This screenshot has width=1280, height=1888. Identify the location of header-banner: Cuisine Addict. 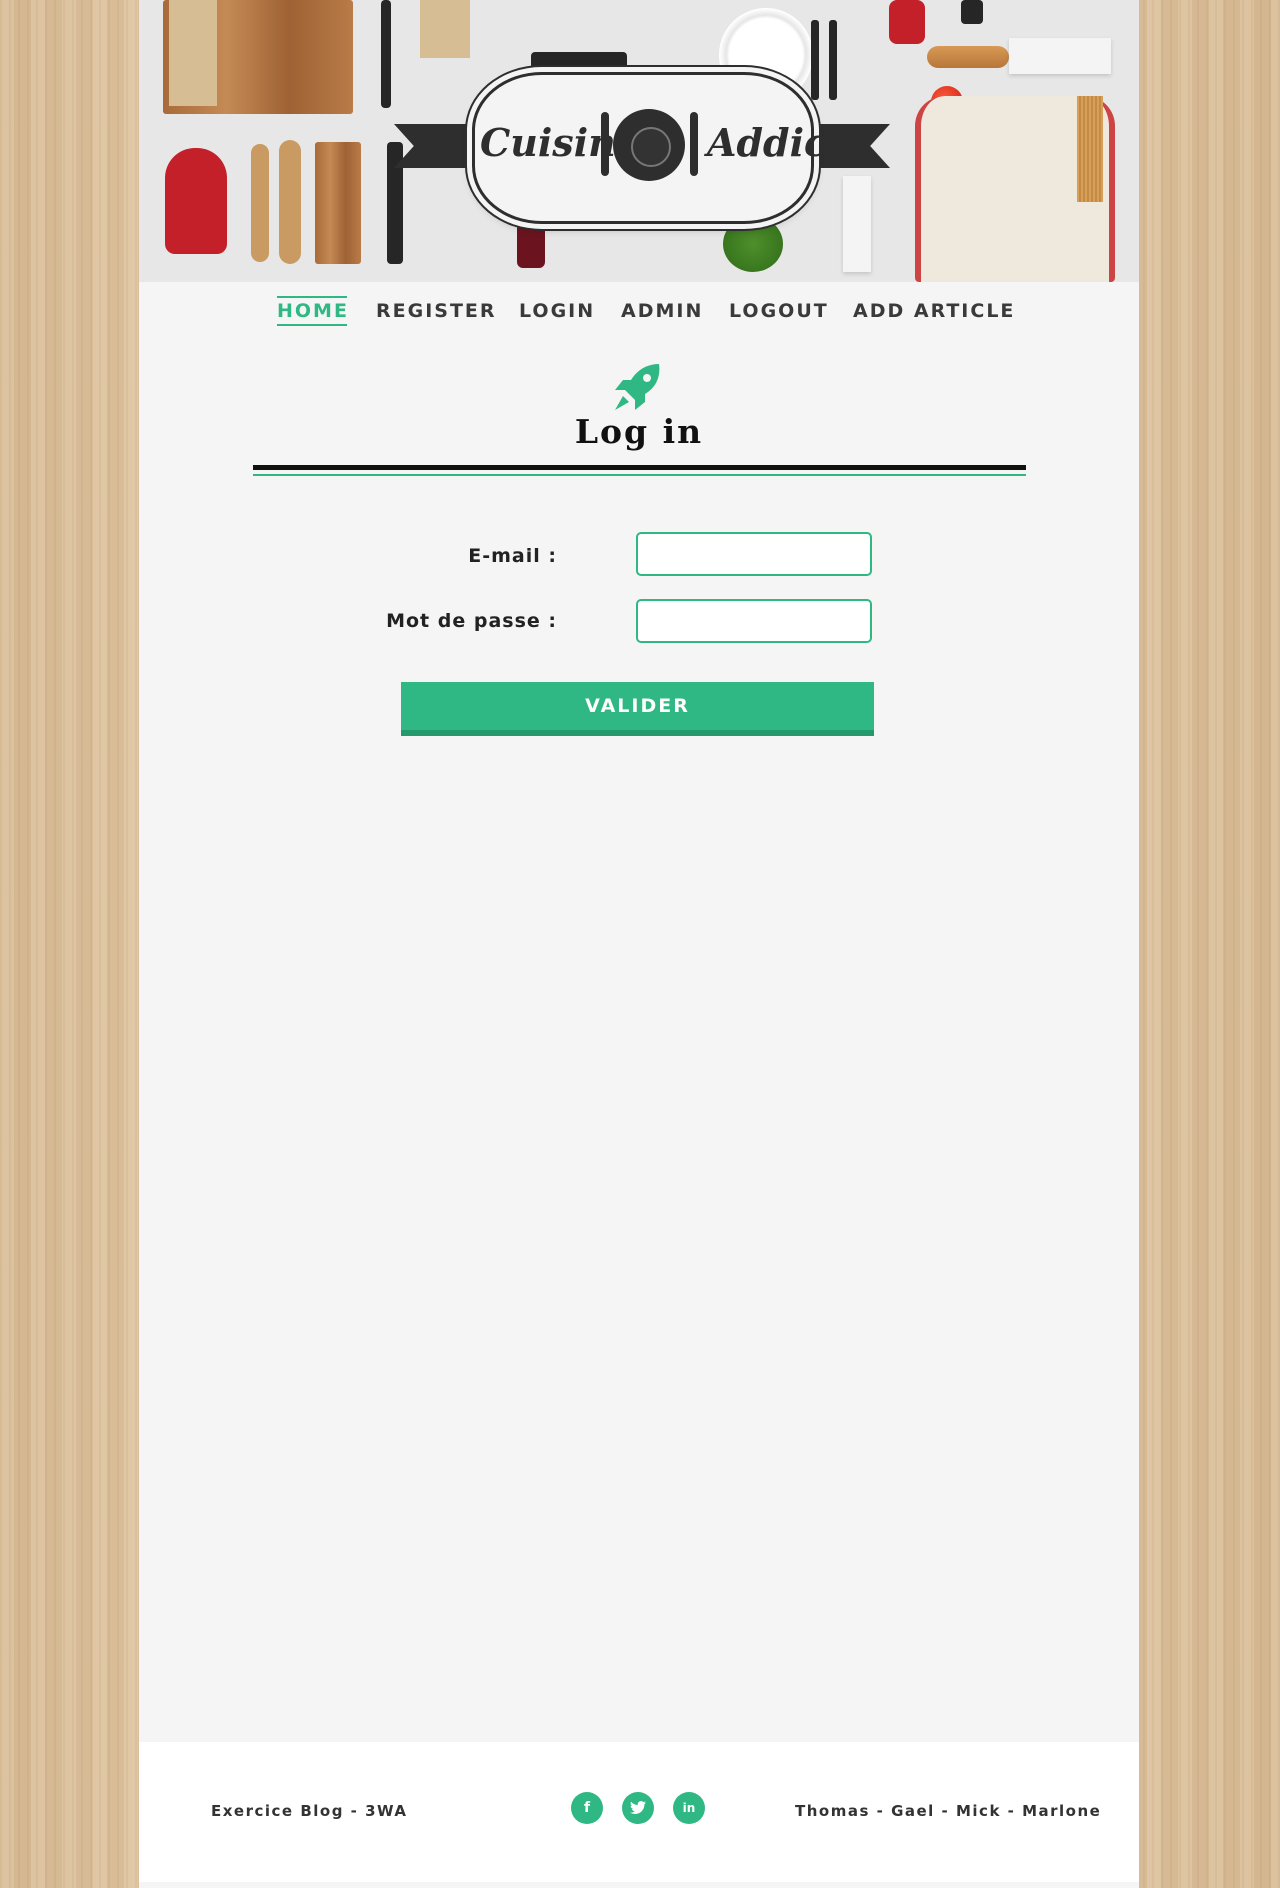
(639, 141).